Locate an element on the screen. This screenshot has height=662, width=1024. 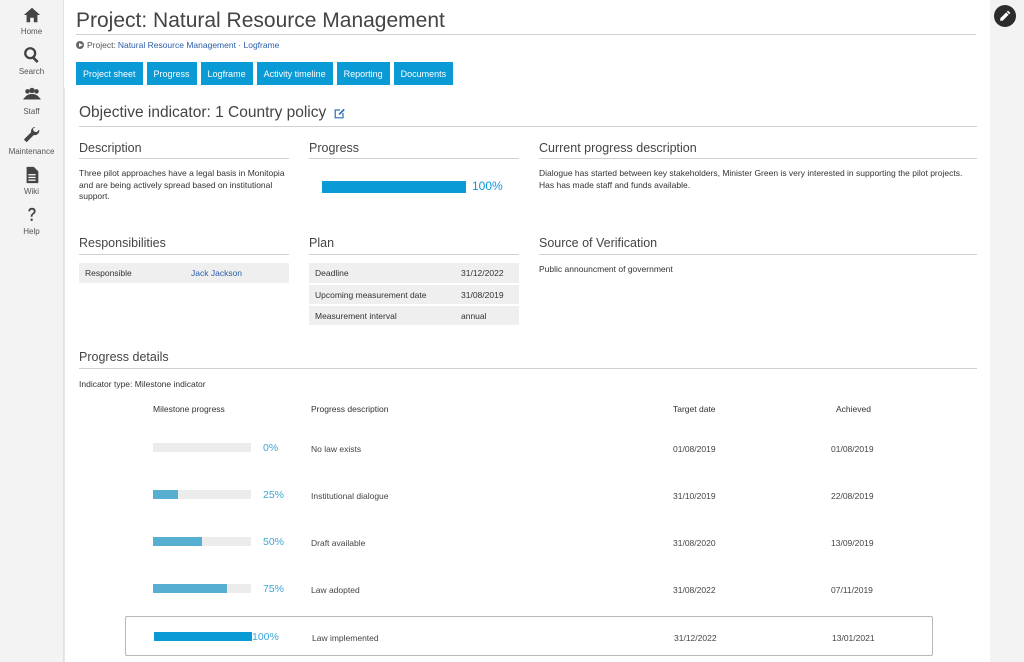
nav-staff-label: Staff is located at coordinates (31, 111).